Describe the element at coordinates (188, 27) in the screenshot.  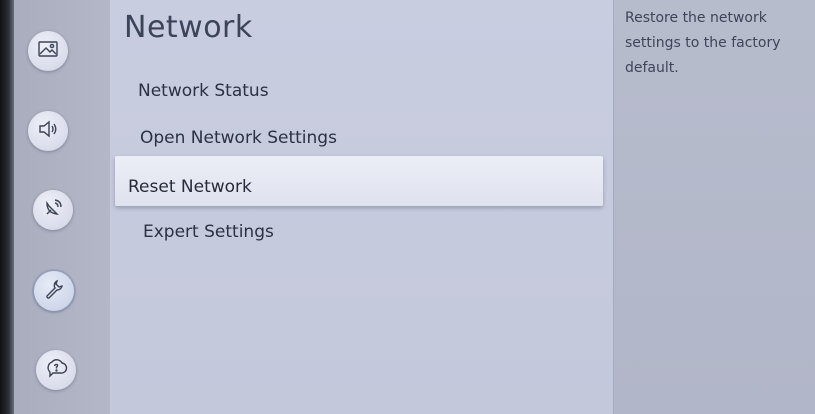
I see `page-title: Network` at that location.